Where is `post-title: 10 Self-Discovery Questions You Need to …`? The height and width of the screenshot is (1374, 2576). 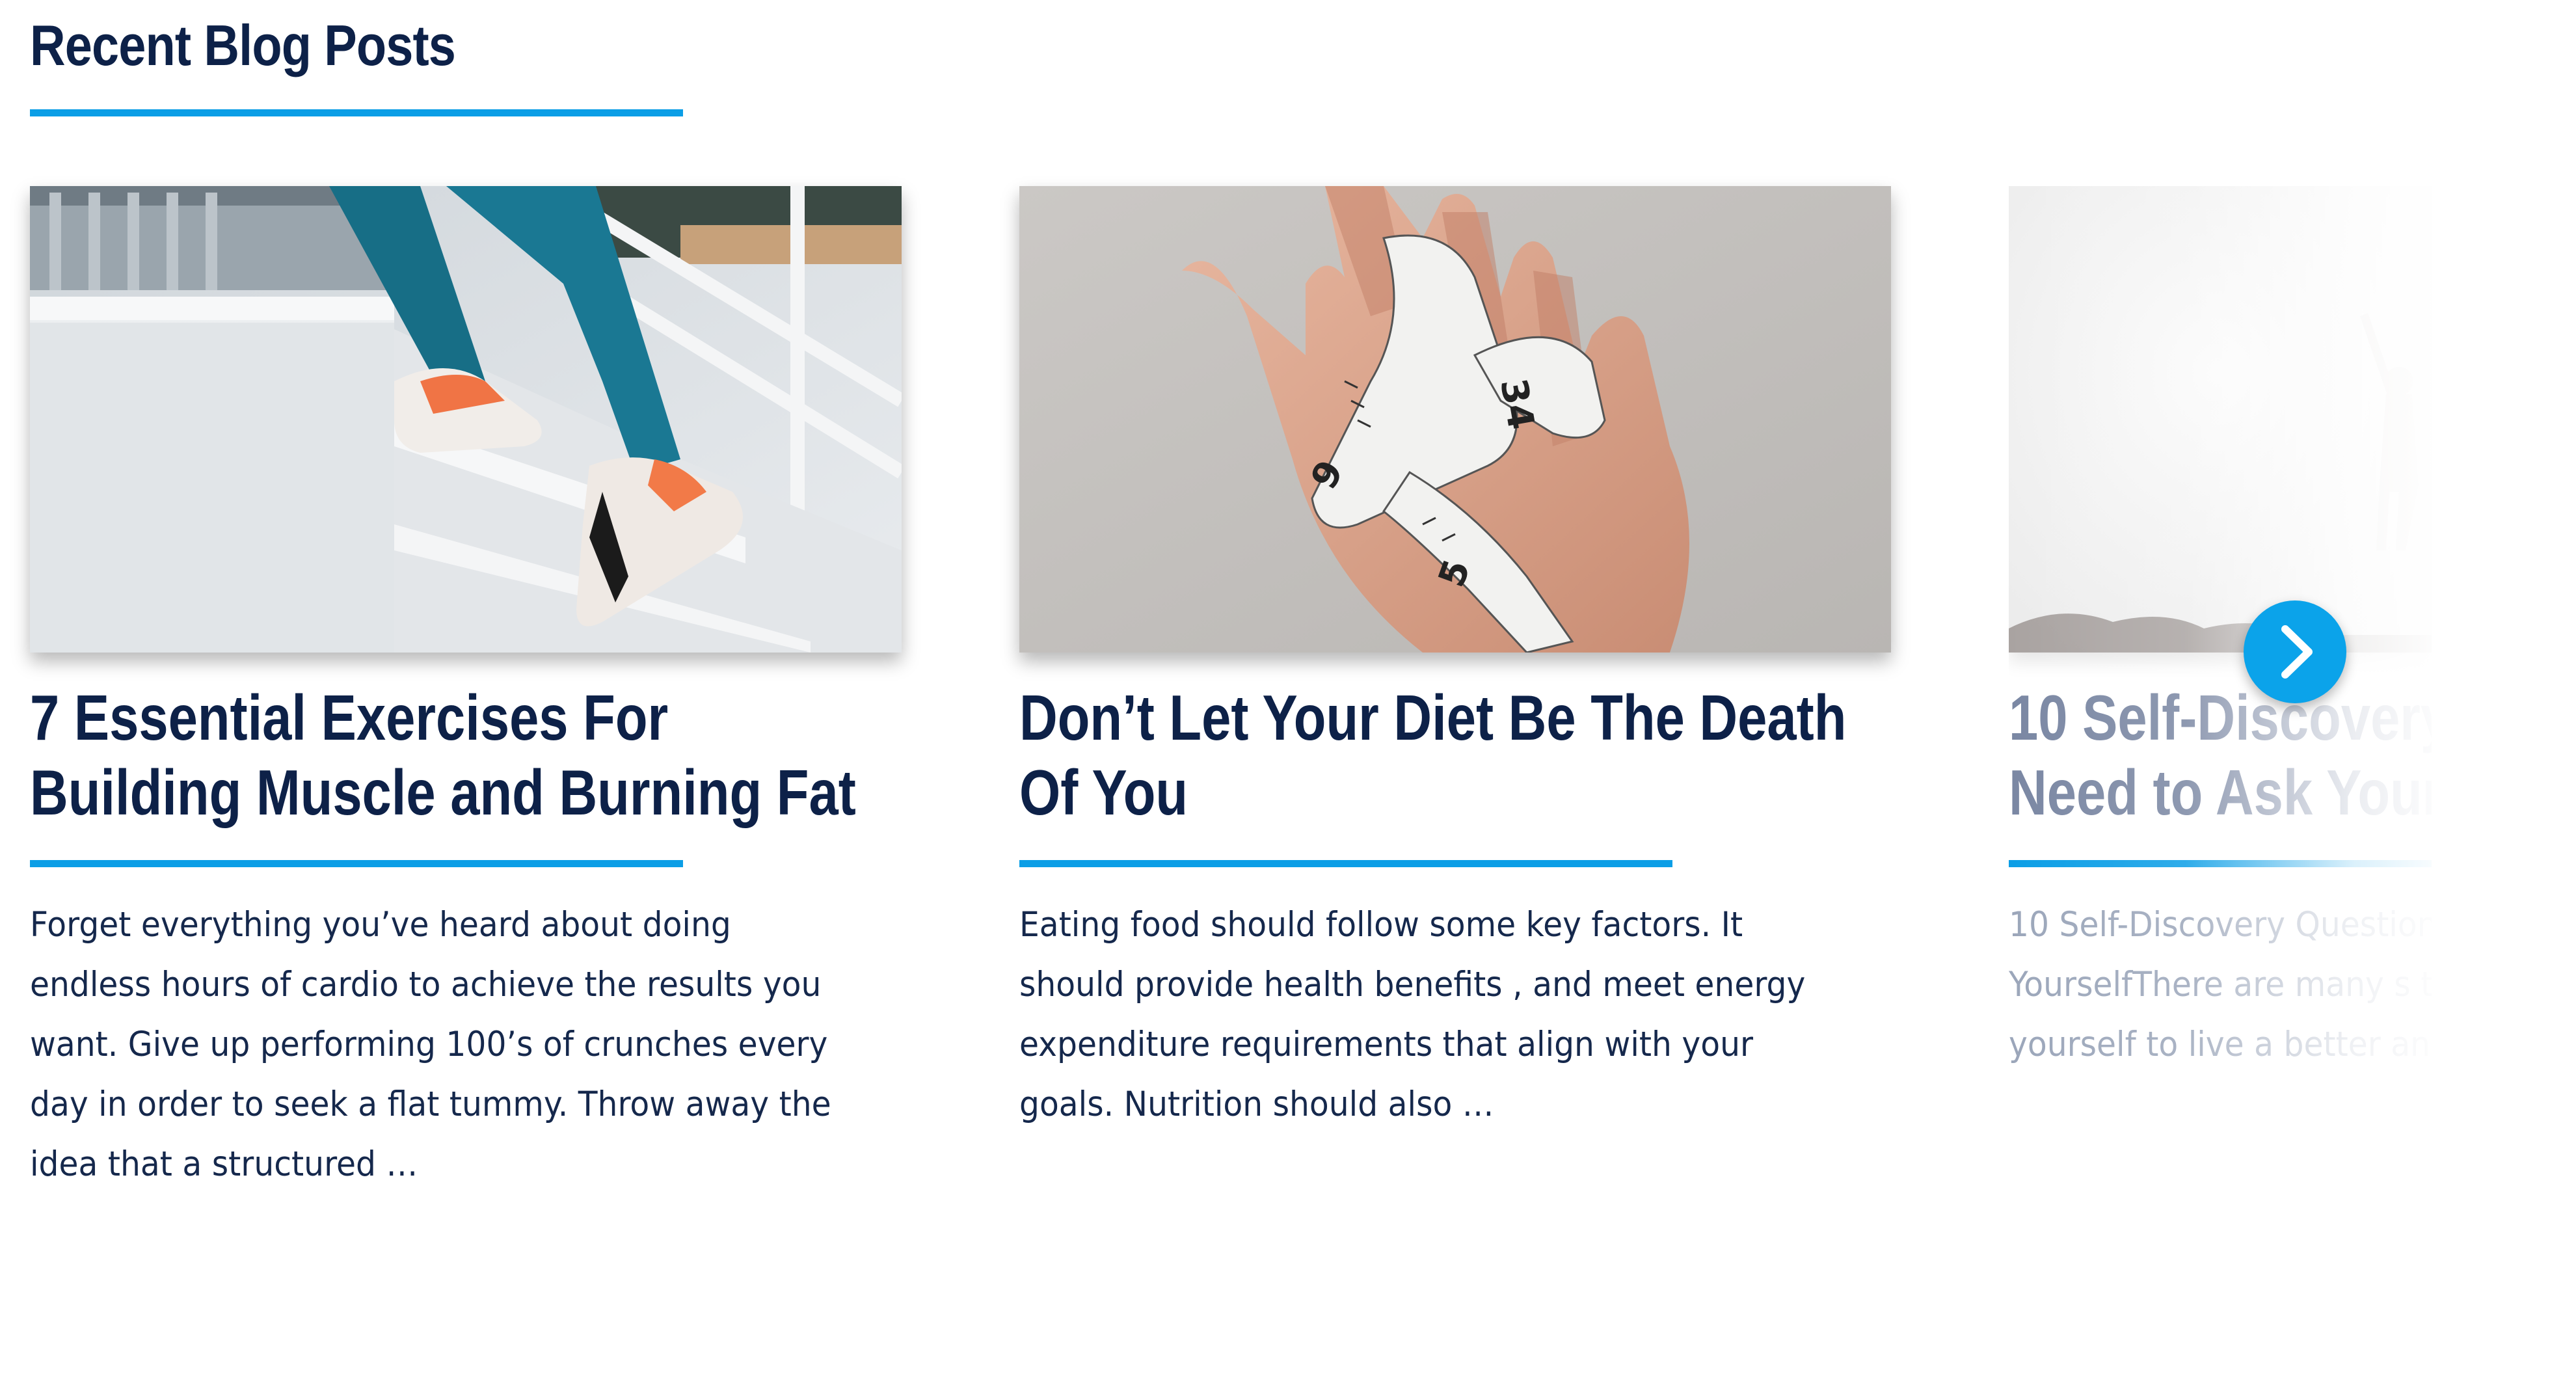 post-title: 10 Self-Discovery Questions You Need to … is located at coordinates (2220, 755).